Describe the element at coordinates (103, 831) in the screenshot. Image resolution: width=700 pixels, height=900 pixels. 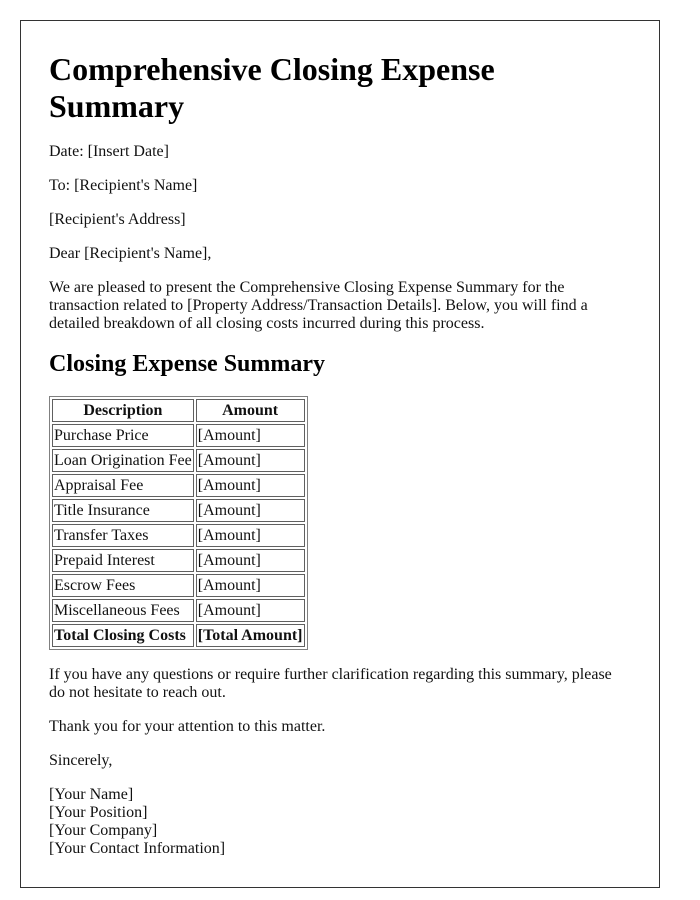
I see `signature-company: [Your Company]` at that location.